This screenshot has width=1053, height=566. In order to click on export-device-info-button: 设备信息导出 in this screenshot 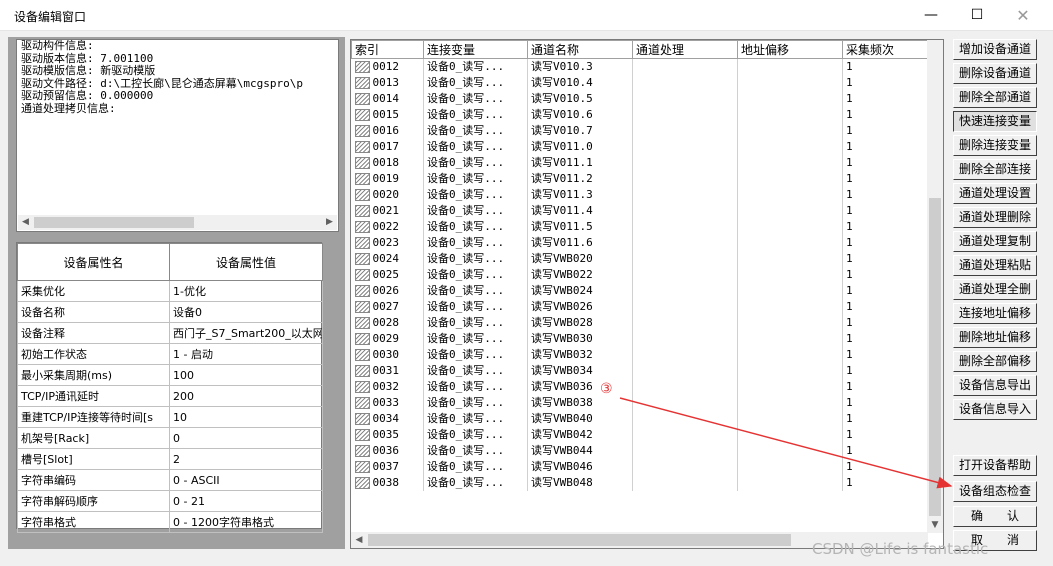, I will do `click(995, 385)`.